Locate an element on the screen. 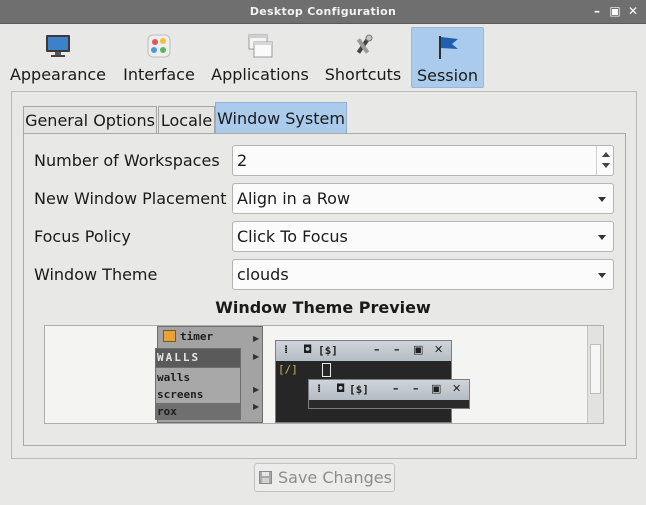 This screenshot has width=646, height=505. toolbar-item-interface: Interface is located at coordinates (159, 57).